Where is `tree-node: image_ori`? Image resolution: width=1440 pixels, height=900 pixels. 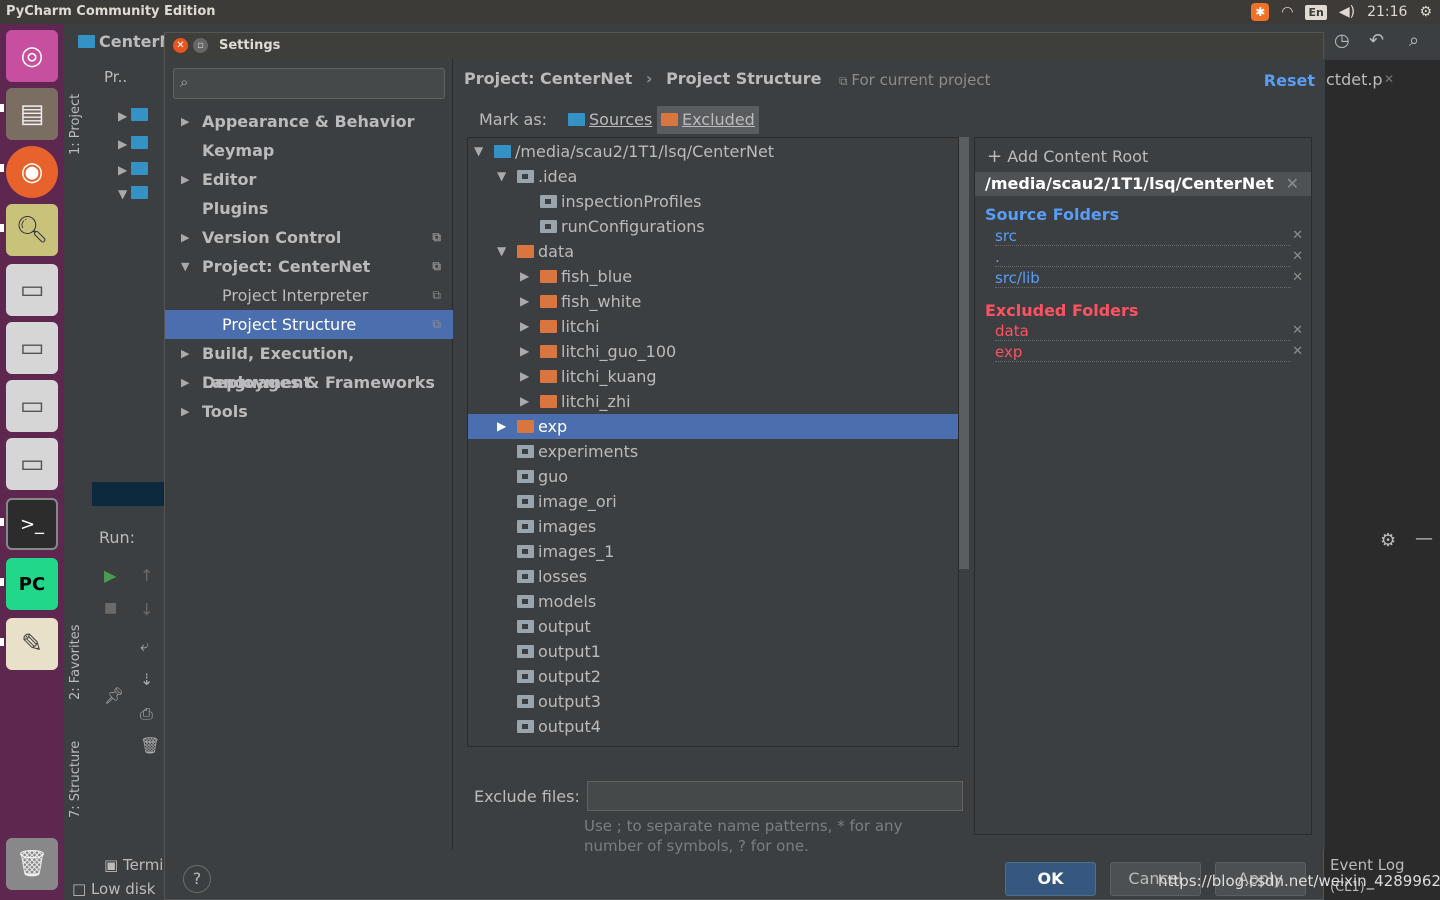
tree-node: image_ori is located at coordinates (713, 501).